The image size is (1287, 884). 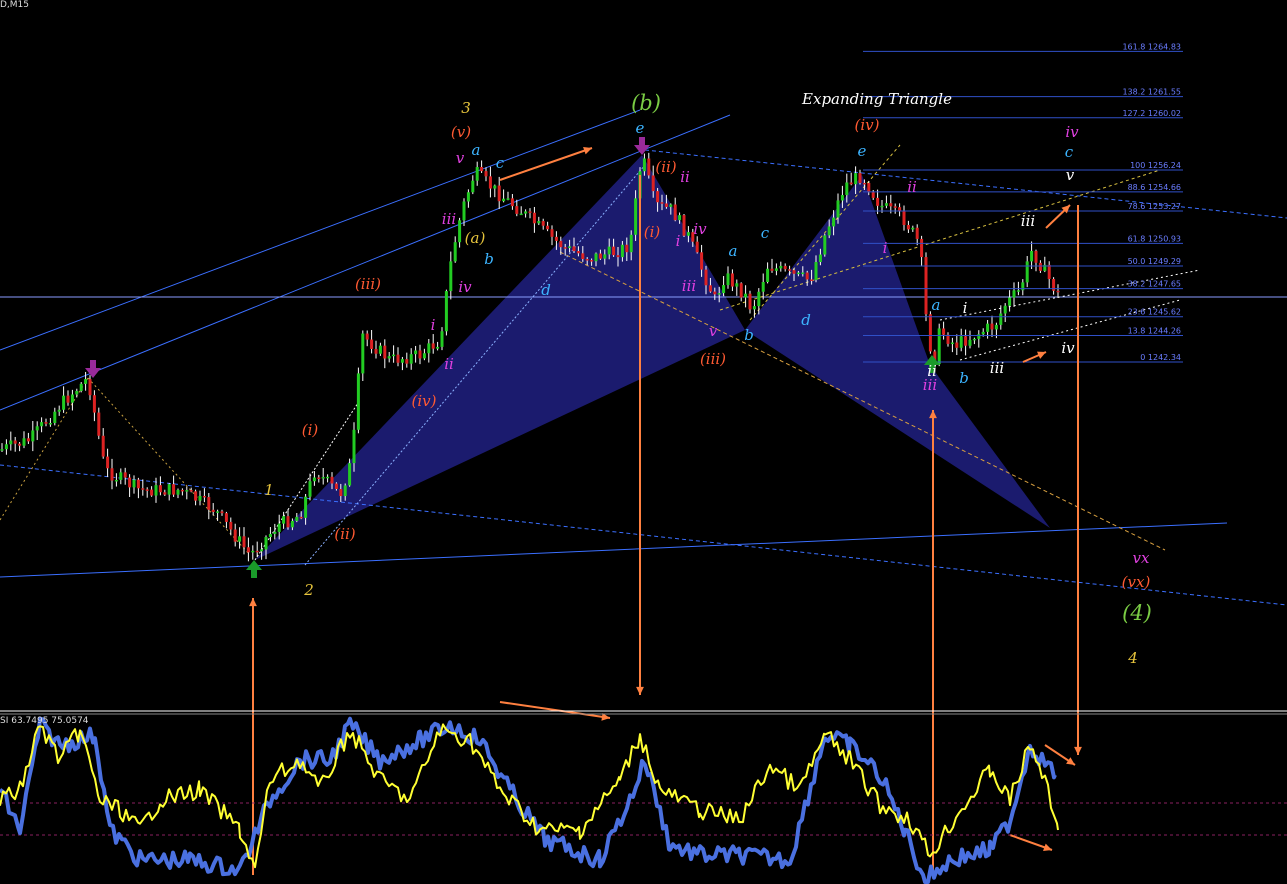 I want to click on wave-label: ii, so click(x=449, y=364).